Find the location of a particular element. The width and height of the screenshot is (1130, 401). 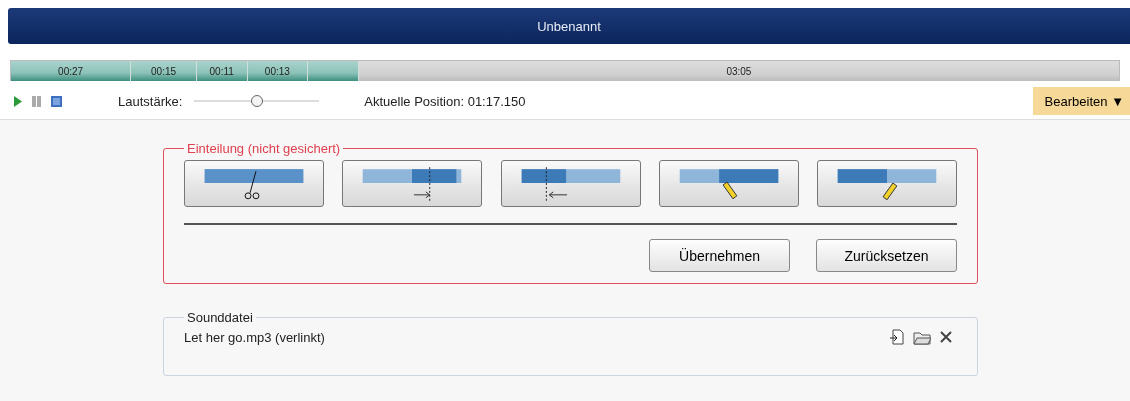

action-button: Übernehmen is located at coordinates (719, 255).